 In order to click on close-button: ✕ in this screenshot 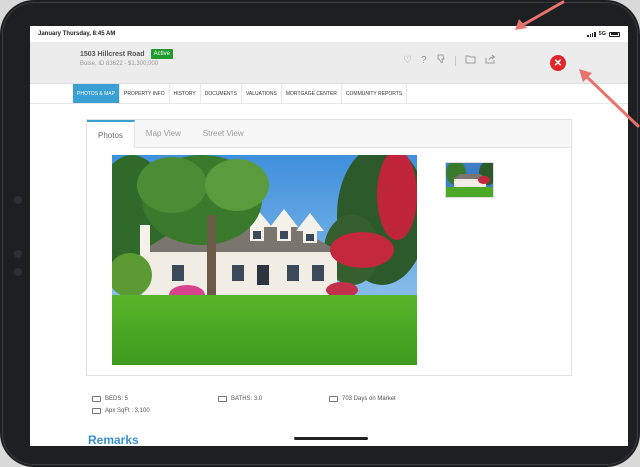, I will do `click(558, 63)`.